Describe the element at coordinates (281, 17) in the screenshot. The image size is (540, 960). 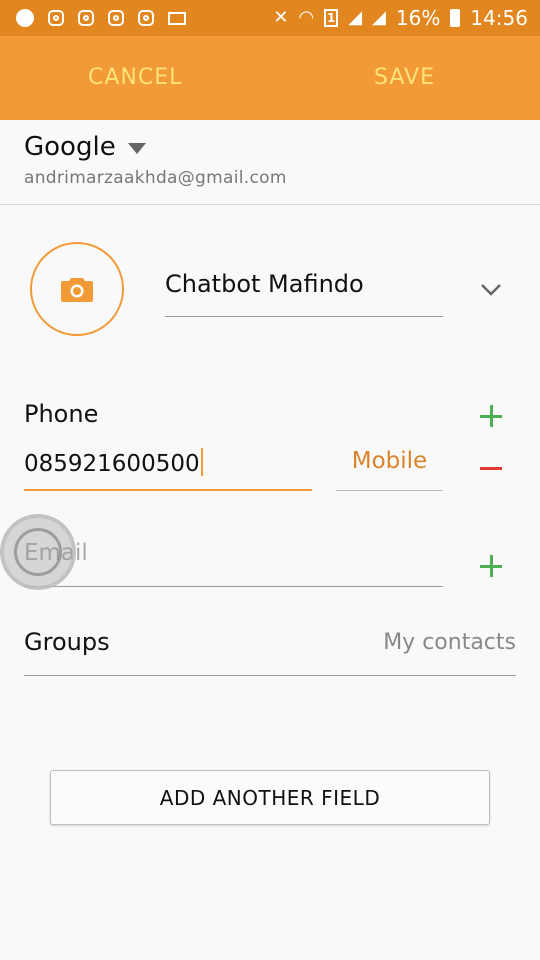
I see `vibrate-mute-icon: ✕` at that location.